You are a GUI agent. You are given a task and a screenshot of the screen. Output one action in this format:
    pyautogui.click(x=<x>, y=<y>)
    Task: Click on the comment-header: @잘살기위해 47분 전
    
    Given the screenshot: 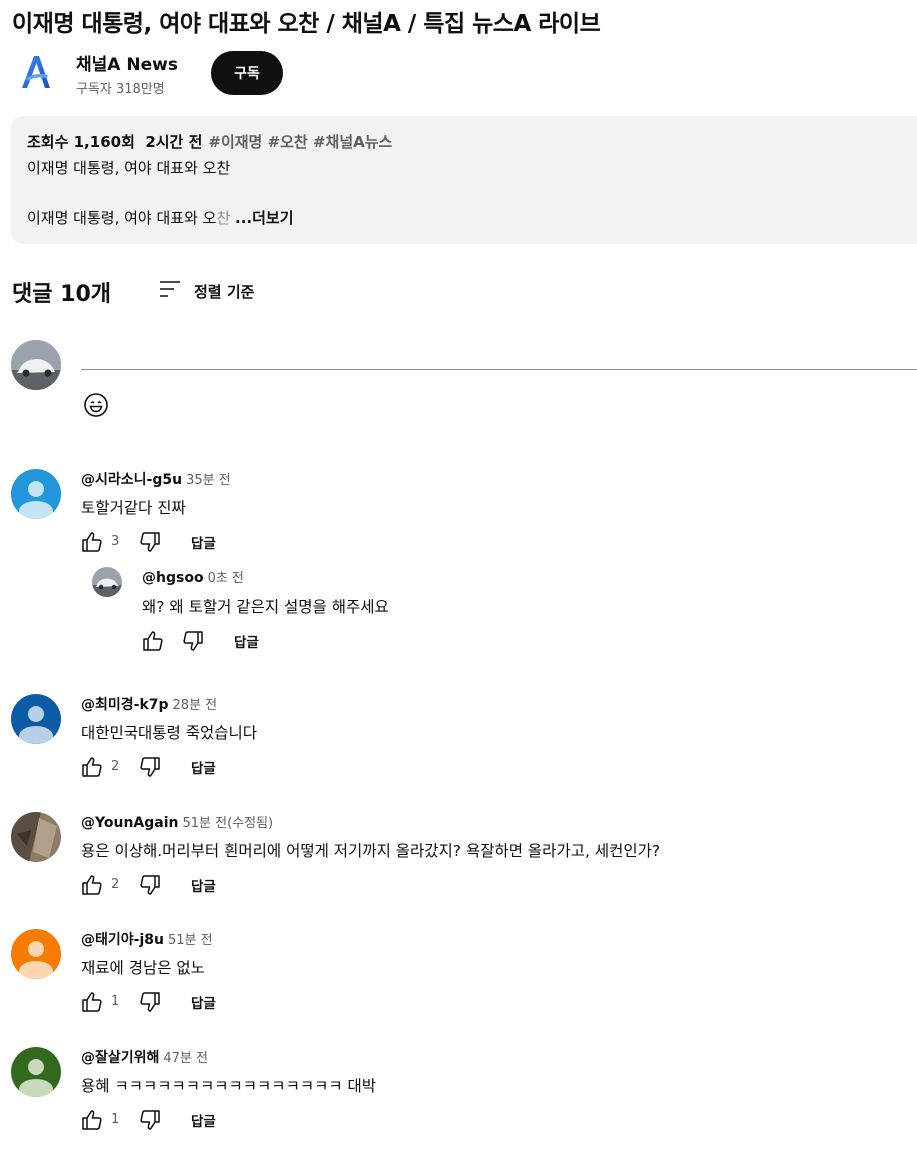 What is the action you would take?
    pyautogui.click(x=144, y=1057)
    